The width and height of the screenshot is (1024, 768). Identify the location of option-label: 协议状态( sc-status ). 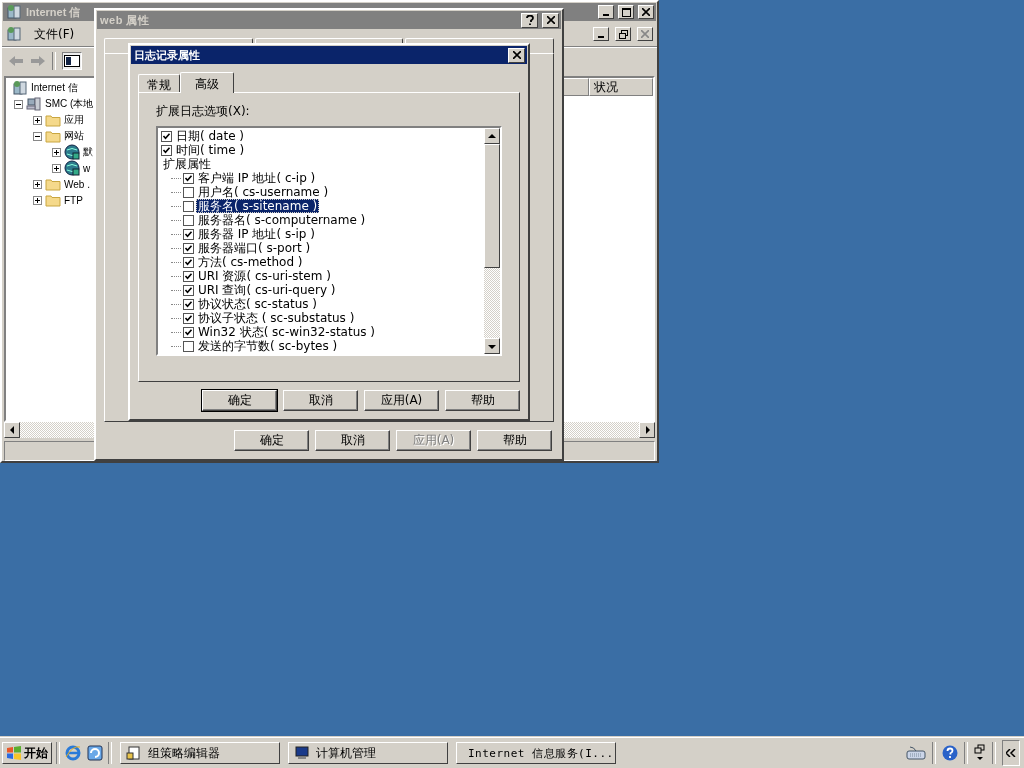
(258, 304).